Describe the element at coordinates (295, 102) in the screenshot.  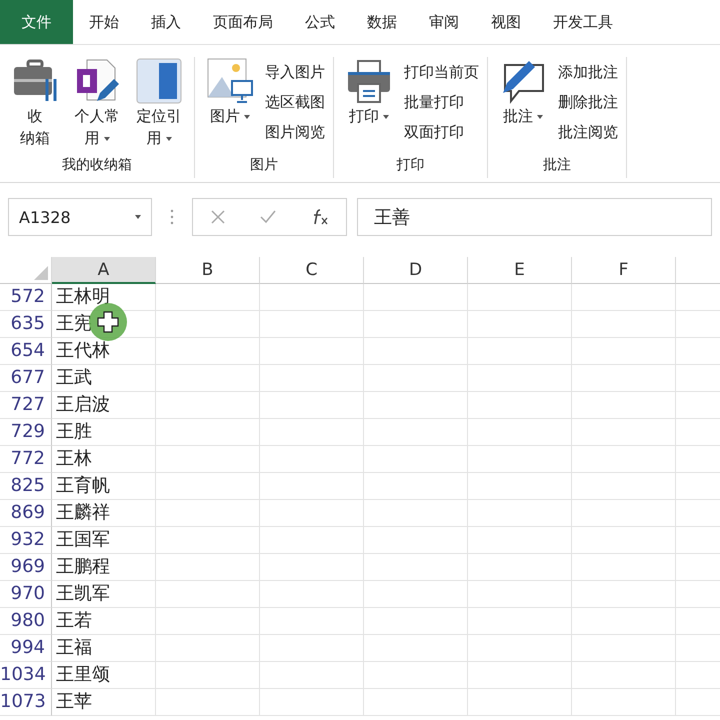
I see `ribbon-small-button: 选区截图` at that location.